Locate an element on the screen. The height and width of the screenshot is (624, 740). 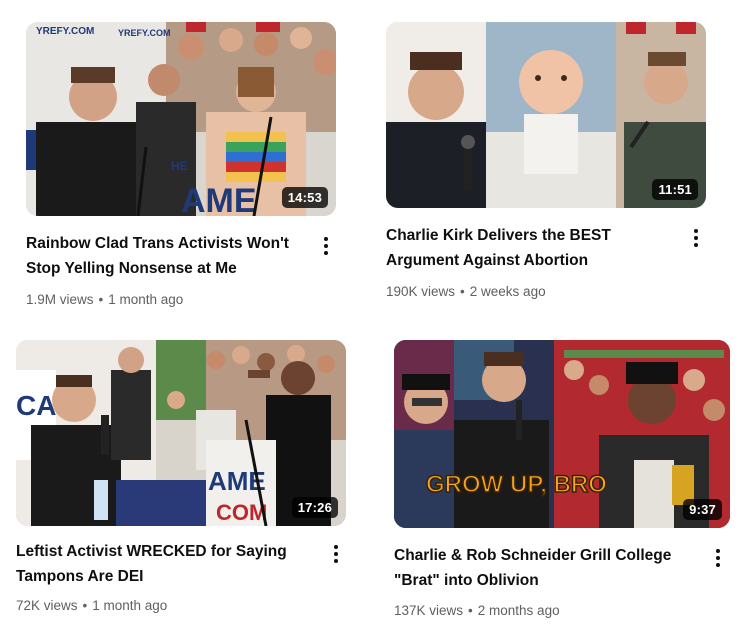
video-meta: 72K views • 1 month ago is located at coordinates (91, 605).